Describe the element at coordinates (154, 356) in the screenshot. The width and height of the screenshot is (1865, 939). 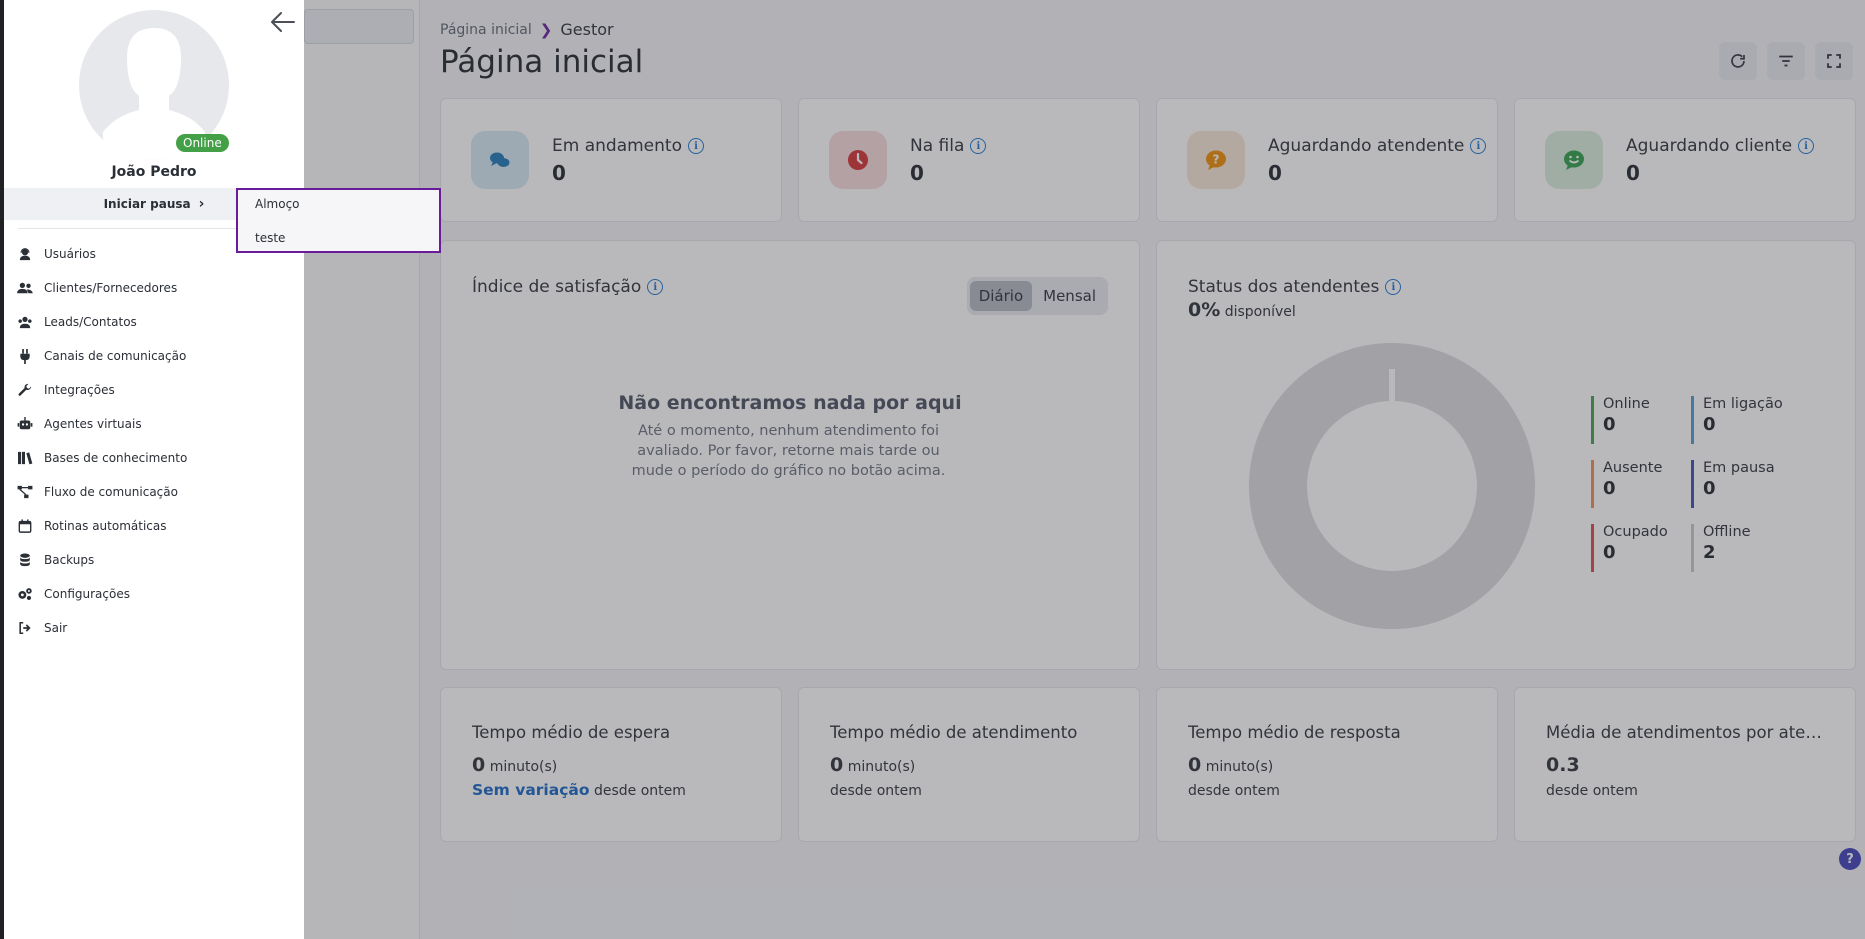
I see `menu-item-canais-comunicacao: Canais de comunicação` at that location.